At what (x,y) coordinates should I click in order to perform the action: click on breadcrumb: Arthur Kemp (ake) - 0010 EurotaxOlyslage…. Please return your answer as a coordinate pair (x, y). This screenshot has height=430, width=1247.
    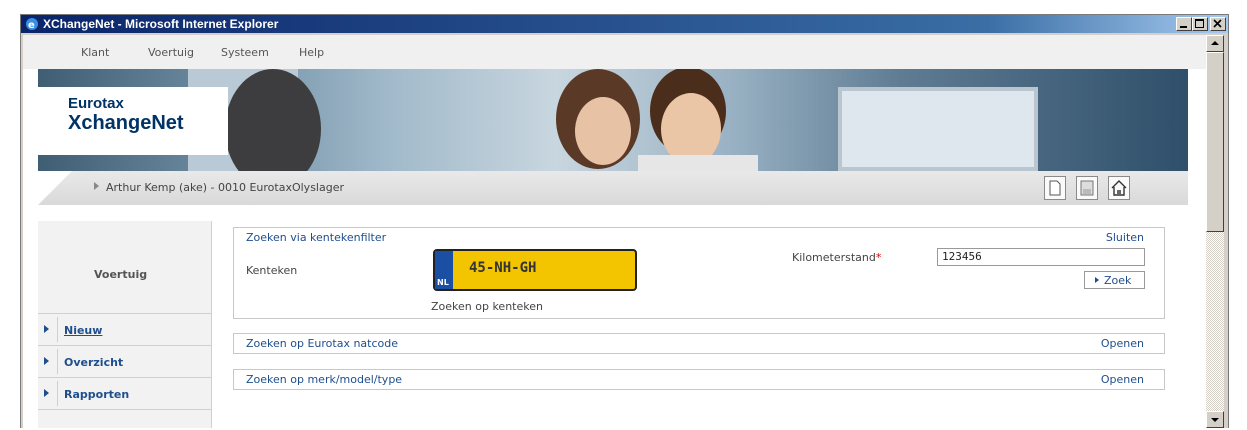
    Looking at the image, I should click on (225, 187).